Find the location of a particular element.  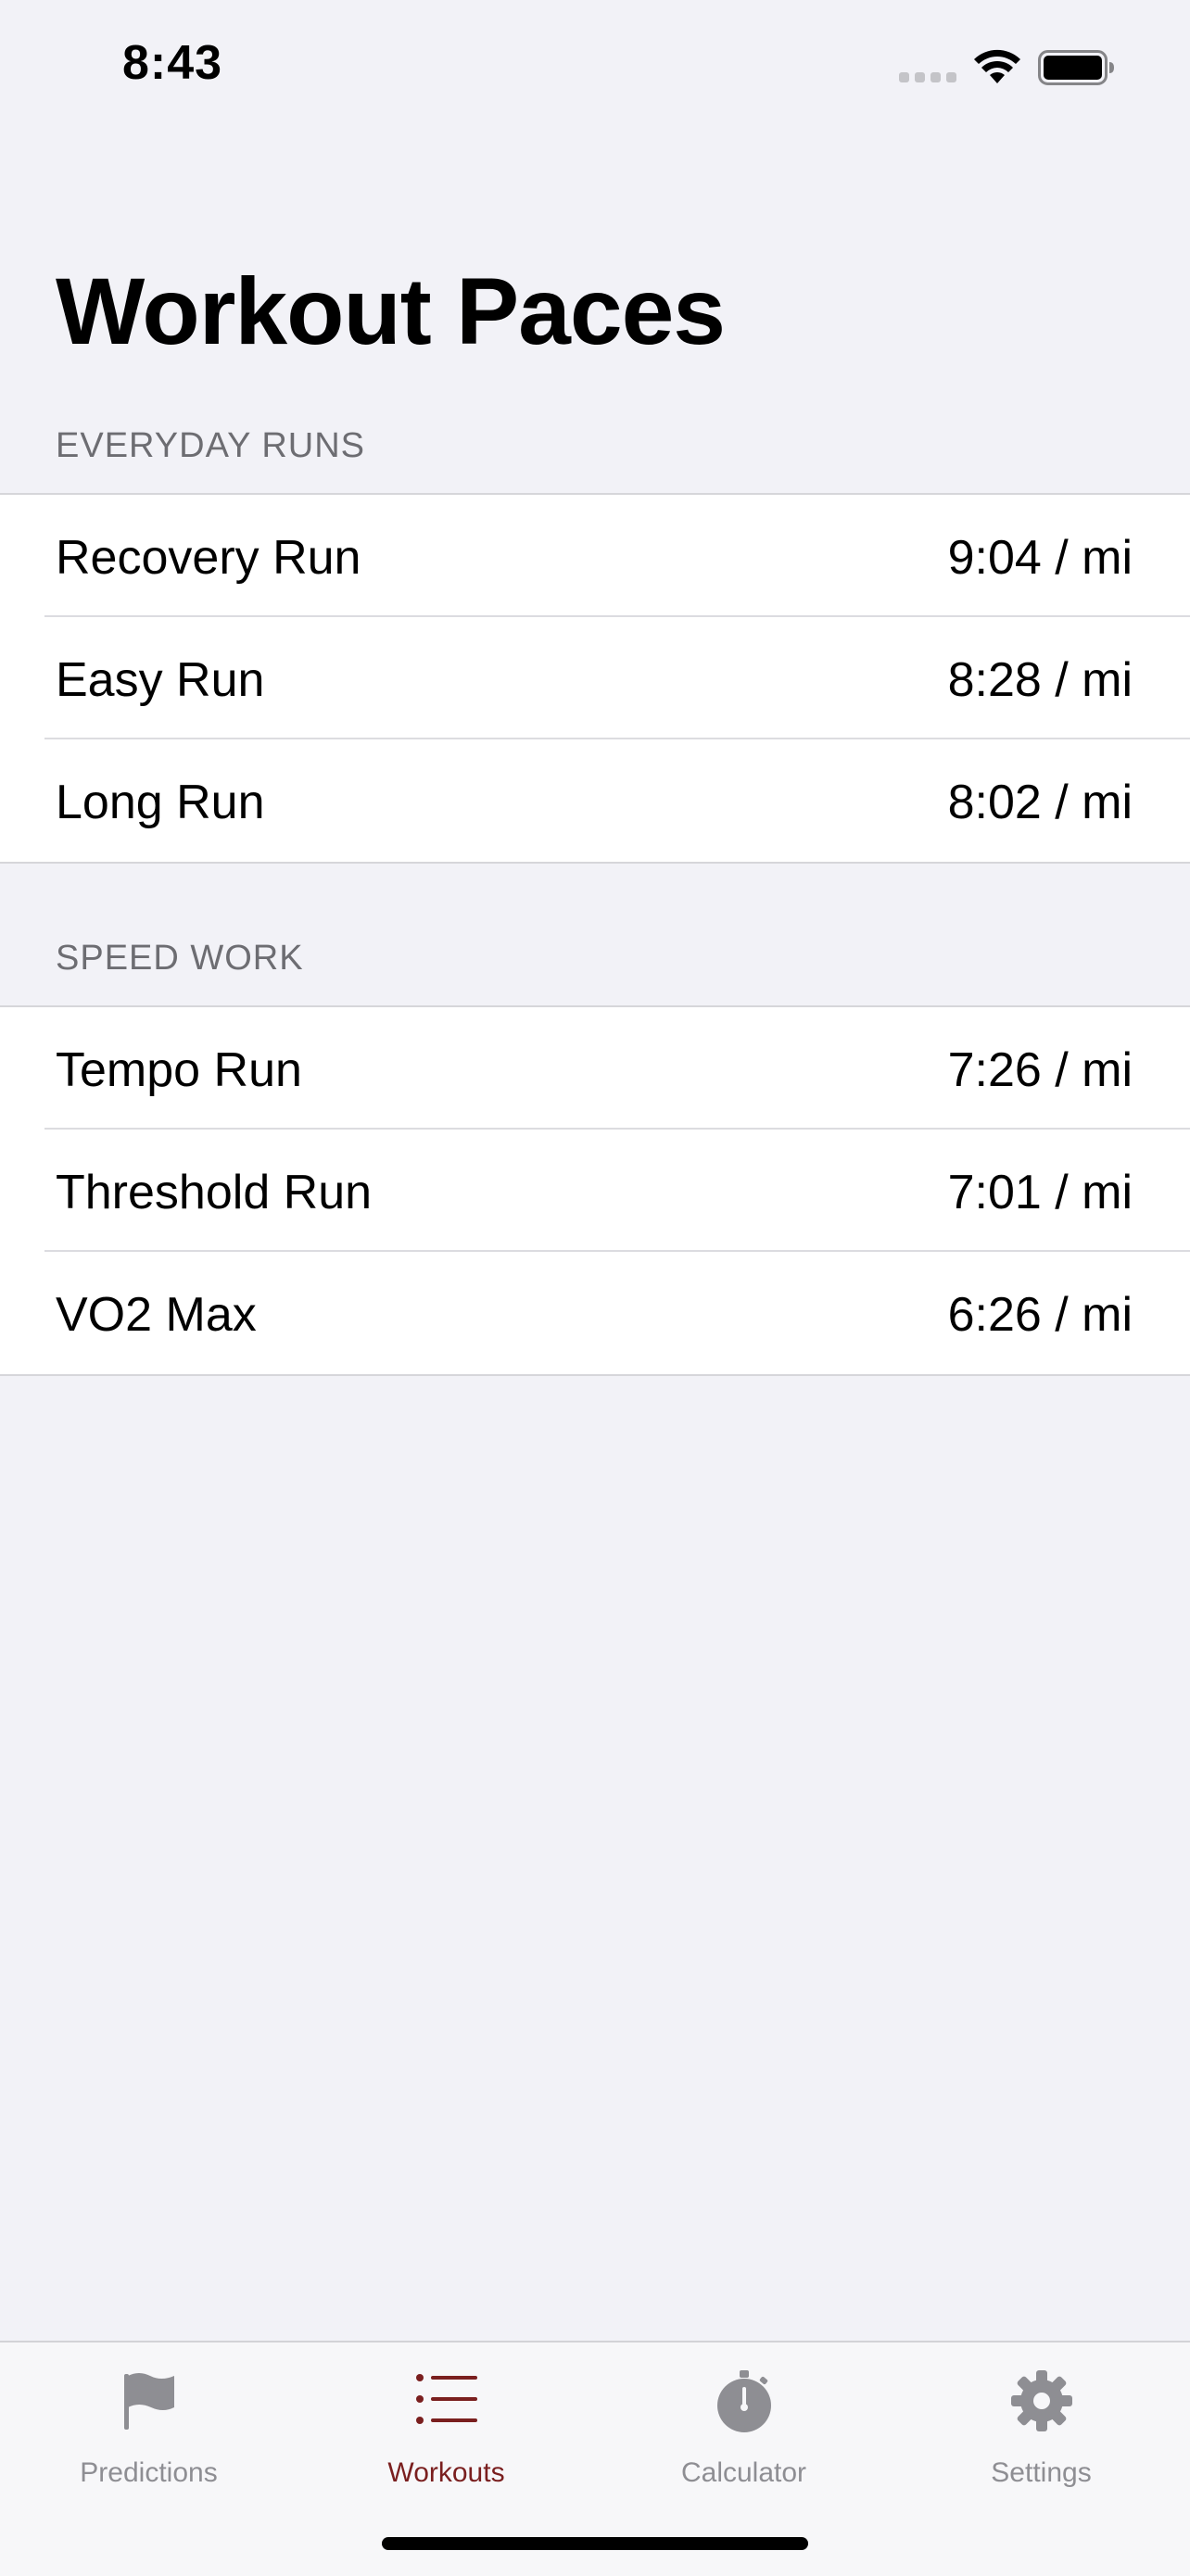

row-pace: 7:01 / mi is located at coordinates (1040, 1192).